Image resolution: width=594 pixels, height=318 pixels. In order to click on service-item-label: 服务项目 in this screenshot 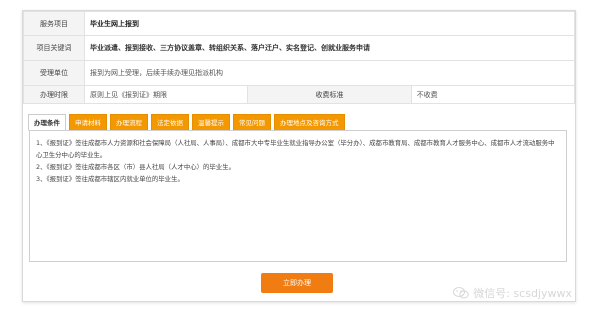, I will do `click(54, 23)`.